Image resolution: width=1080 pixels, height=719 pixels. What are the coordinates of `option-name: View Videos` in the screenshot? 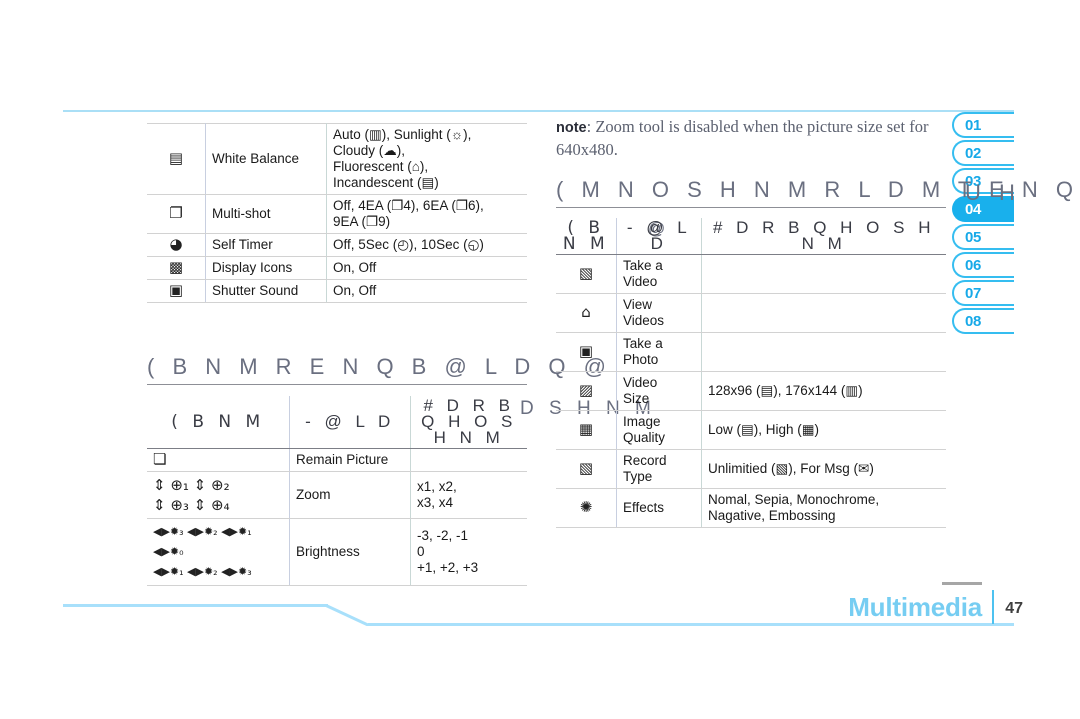 It's located at (659, 313).